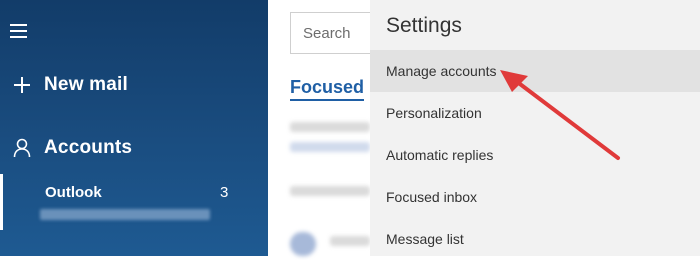  What do you see at coordinates (88, 147) in the screenshot?
I see `accounts-label: Accounts` at bounding box center [88, 147].